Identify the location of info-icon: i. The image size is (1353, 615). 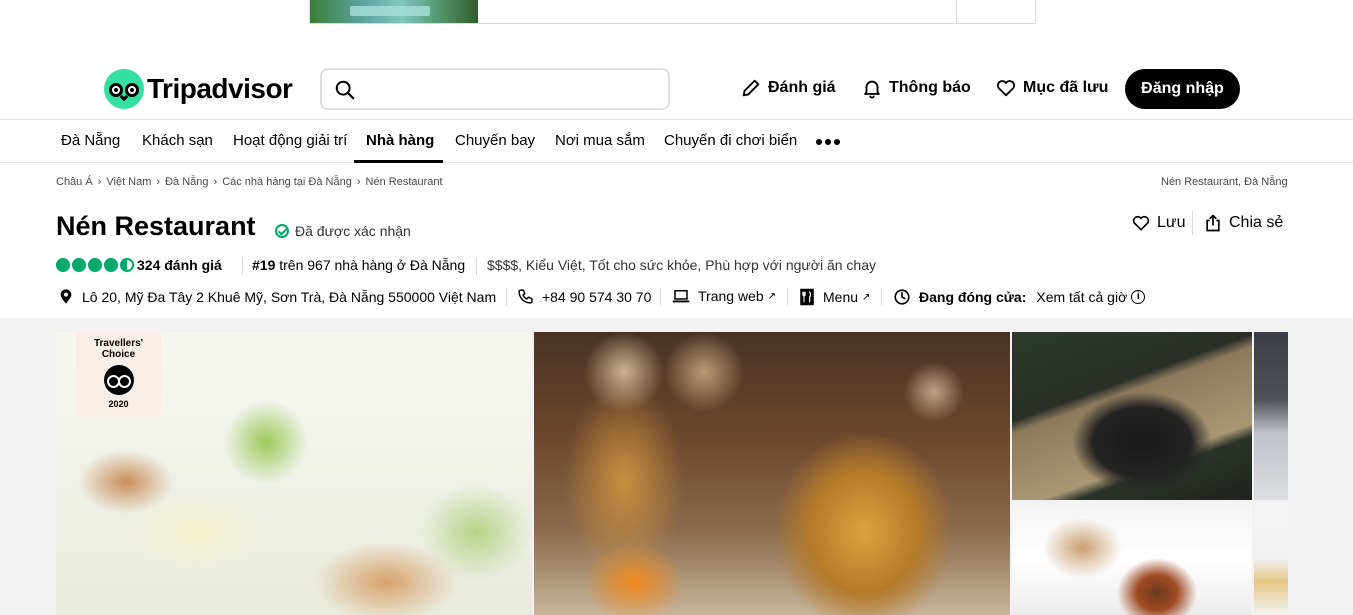
(1138, 297).